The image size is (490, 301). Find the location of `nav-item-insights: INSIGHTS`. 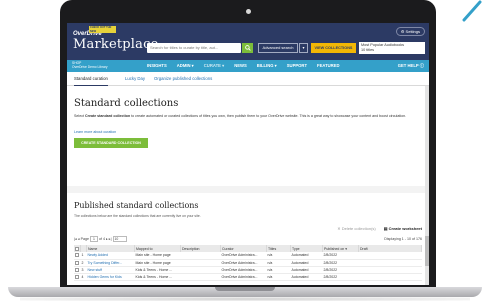

nav-item-insights: INSIGHTS is located at coordinates (157, 66).